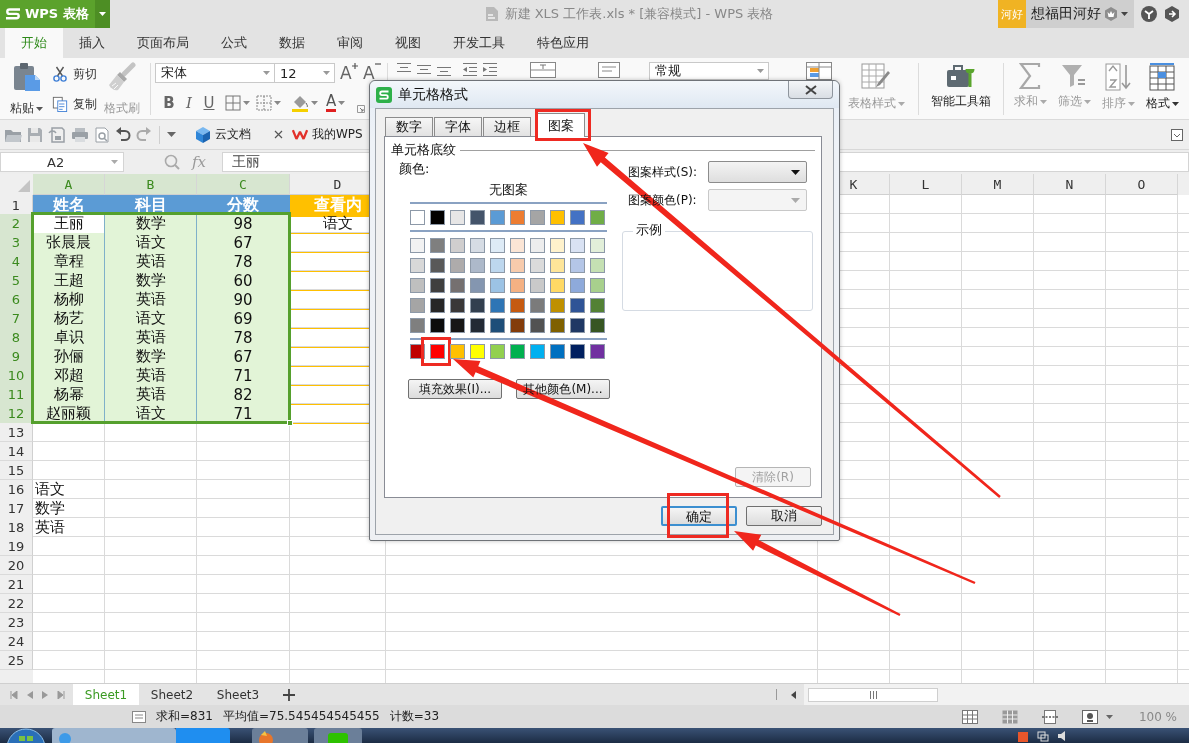 The width and height of the screenshot is (1189, 743). What do you see at coordinates (414, 169) in the screenshot?
I see `color-label: 颜色:` at bounding box center [414, 169].